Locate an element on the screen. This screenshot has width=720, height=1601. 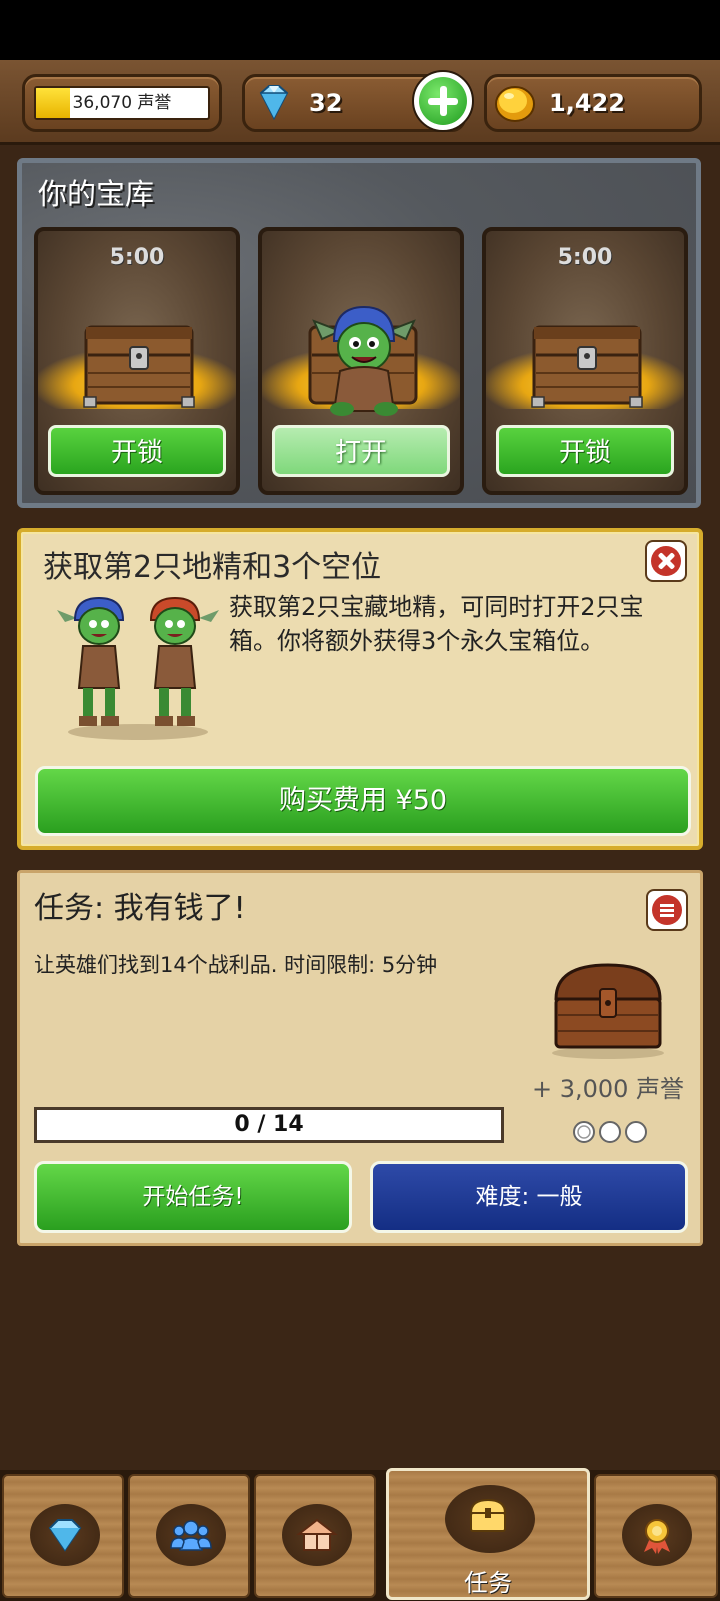
task-menu-button is located at coordinates (667, 910).